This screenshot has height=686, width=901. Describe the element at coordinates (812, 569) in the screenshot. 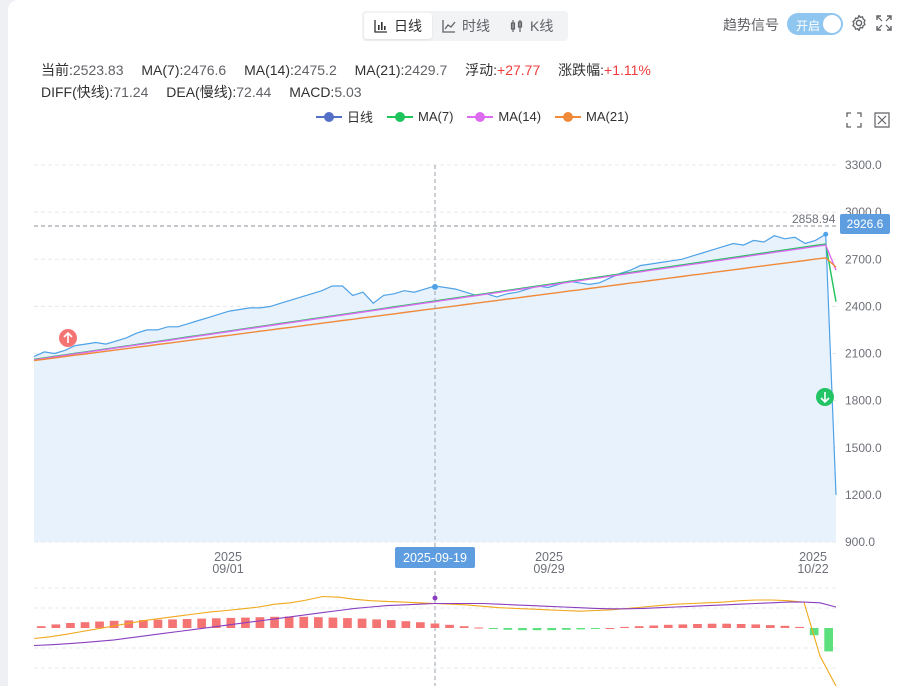

I see `x-tick-date: 10/22` at that location.